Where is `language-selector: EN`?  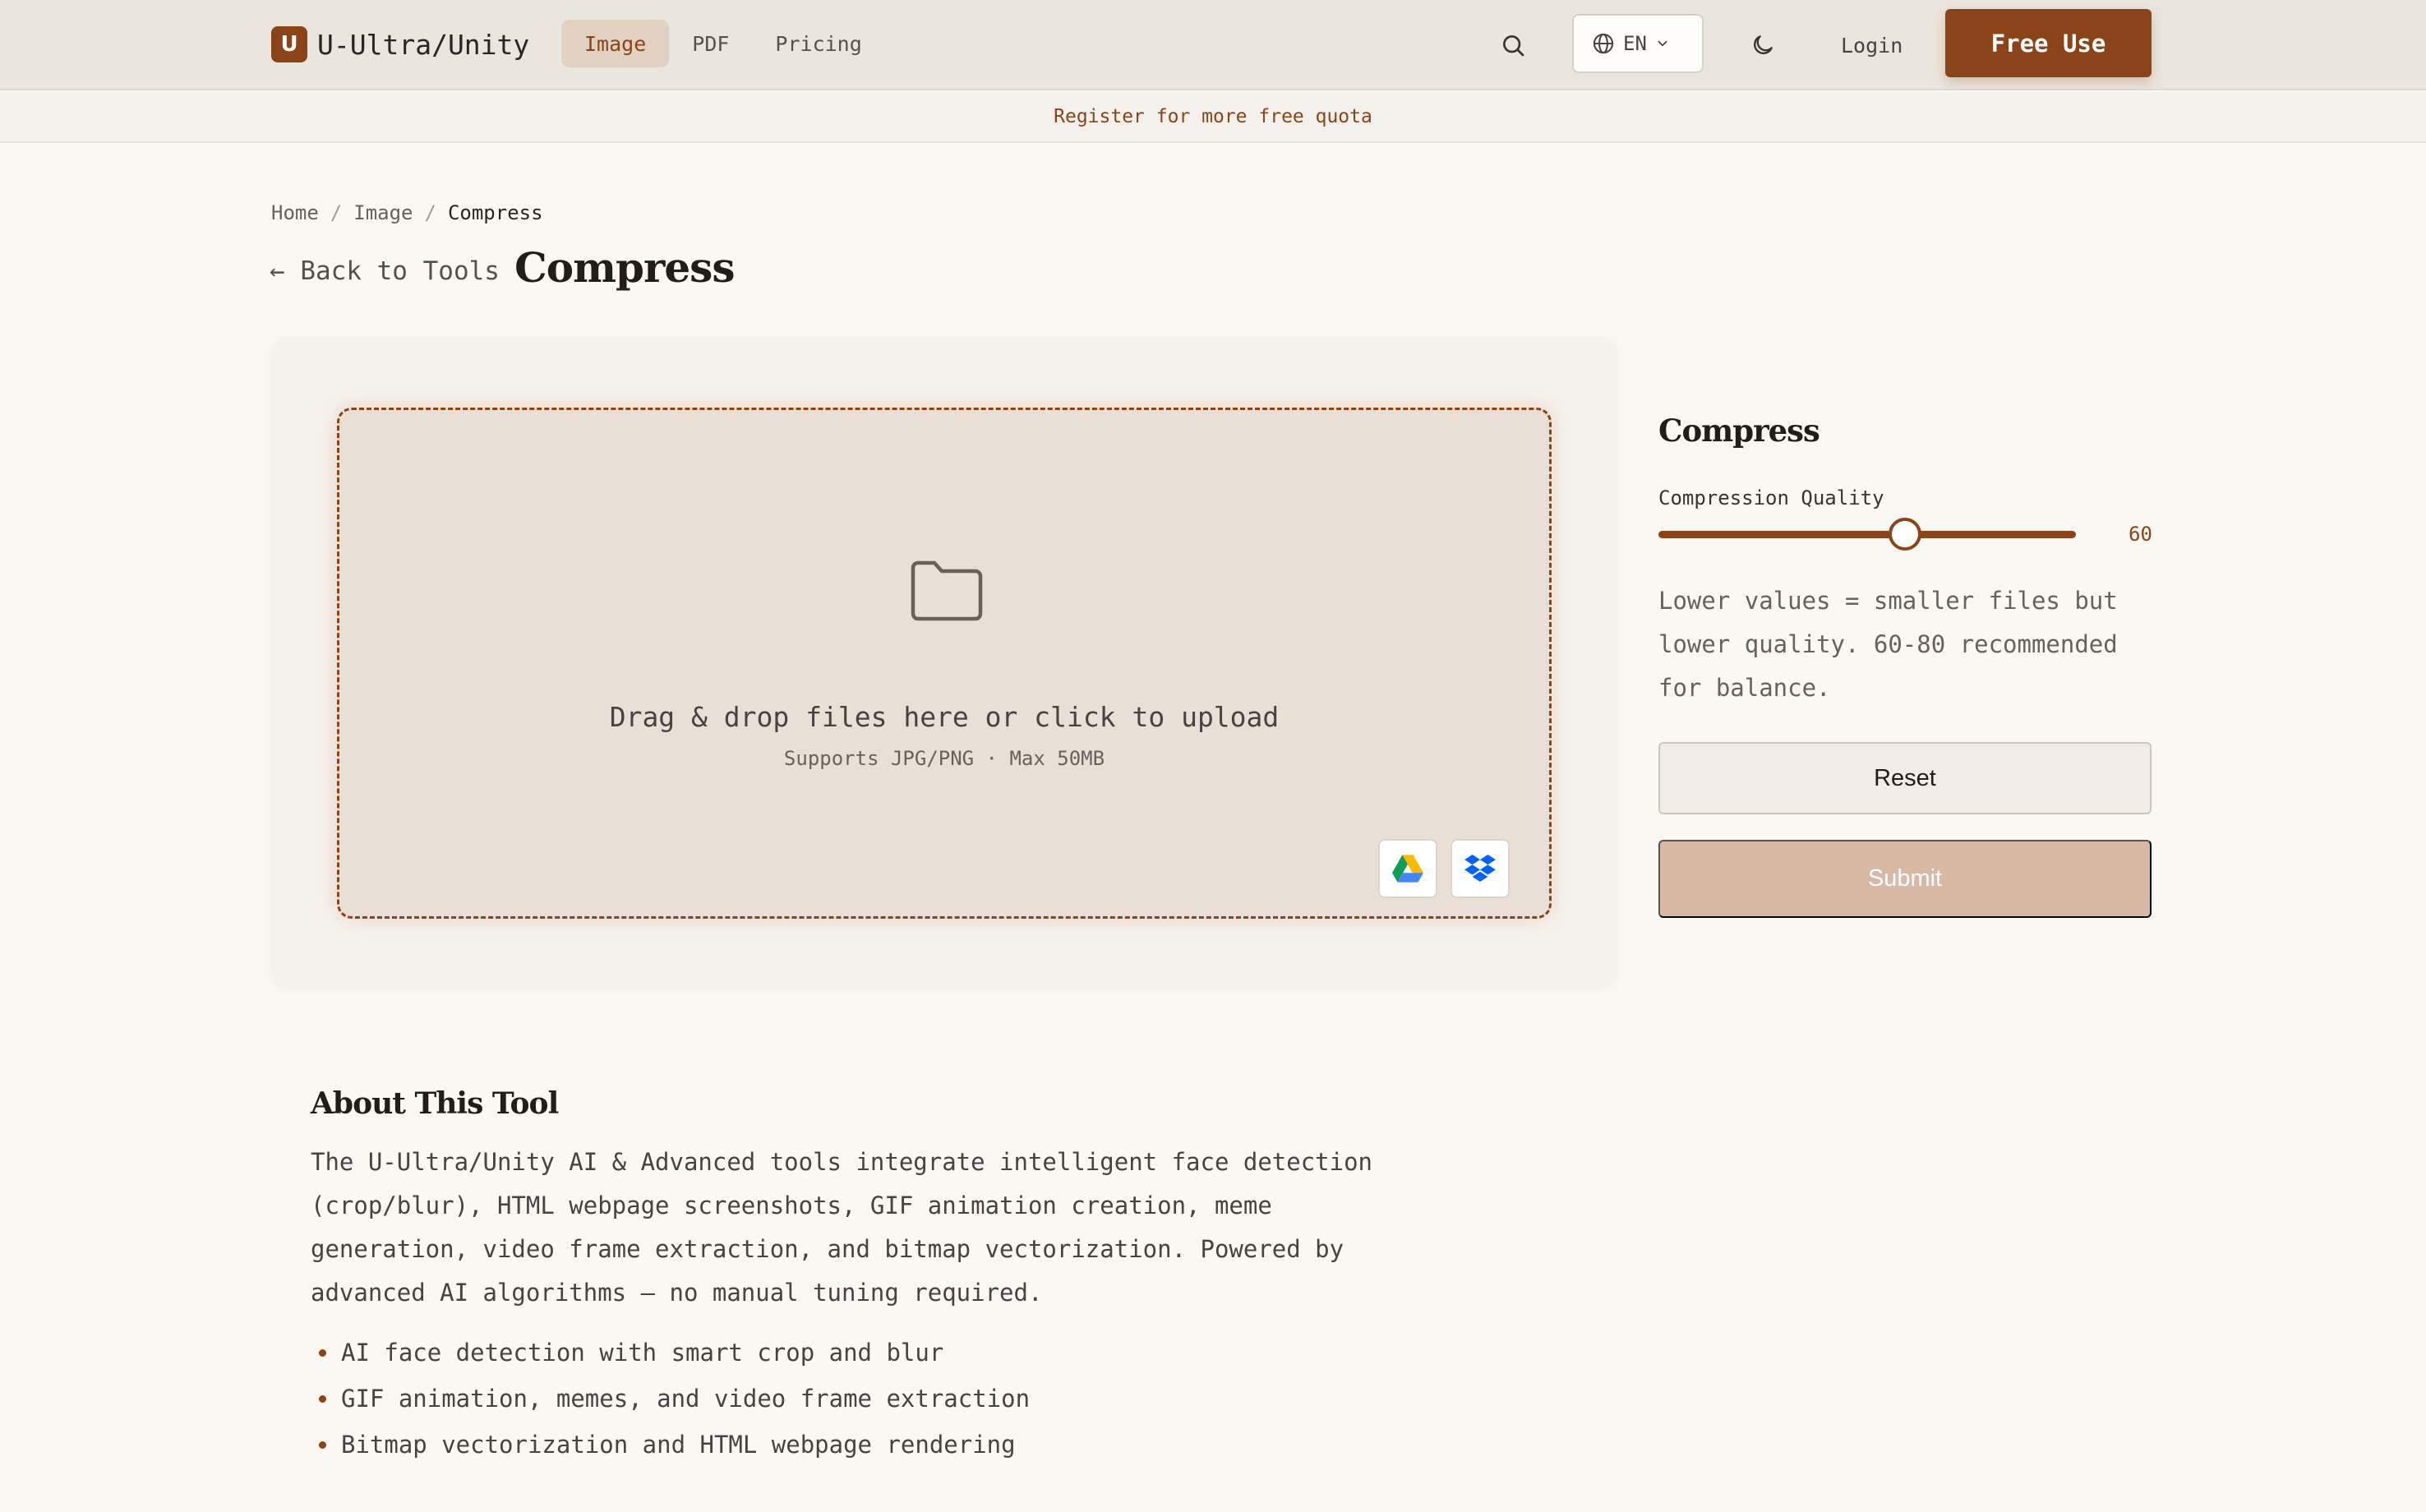
language-selector: EN is located at coordinates (1638, 43).